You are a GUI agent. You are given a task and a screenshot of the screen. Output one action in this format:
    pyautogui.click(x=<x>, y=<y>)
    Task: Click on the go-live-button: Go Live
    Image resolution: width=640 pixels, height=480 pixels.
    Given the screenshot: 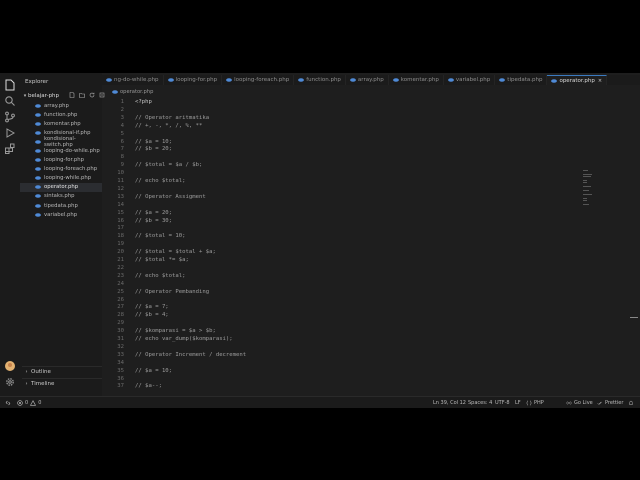 What is the action you would take?
    pyautogui.click(x=579, y=403)
    